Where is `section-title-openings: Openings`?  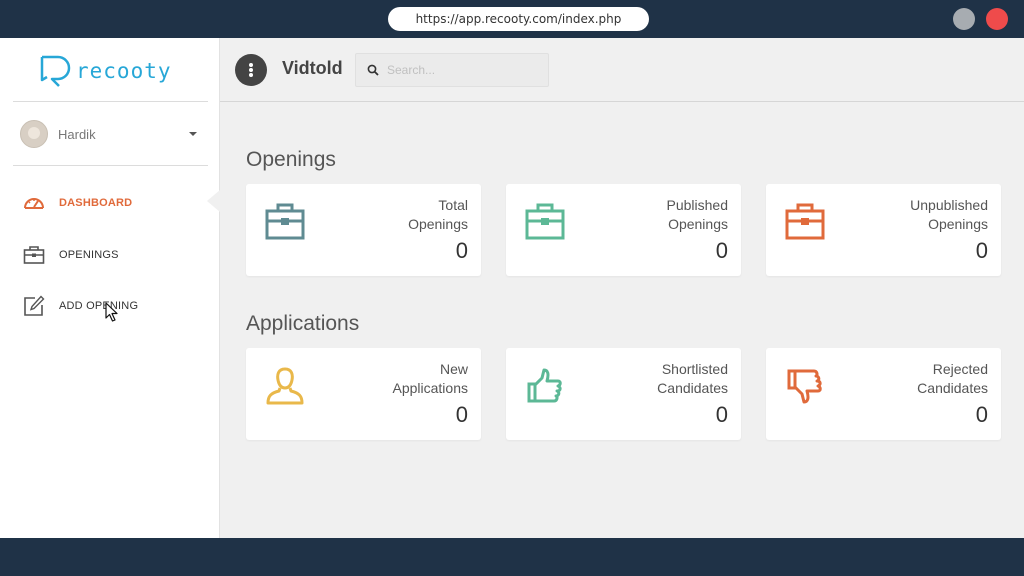
section-title-openings: Openings is located at coordinates (291, 159).